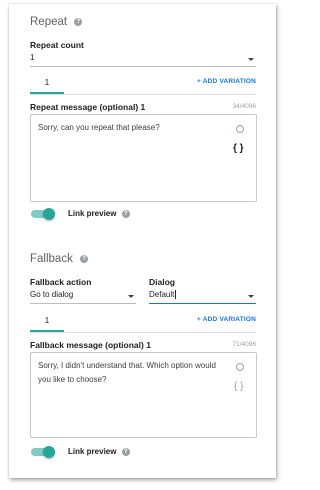 The height and width of the screenshot is (490, 320). I want to click on fallback-section-title: Fallback ?, so click(59, 259).